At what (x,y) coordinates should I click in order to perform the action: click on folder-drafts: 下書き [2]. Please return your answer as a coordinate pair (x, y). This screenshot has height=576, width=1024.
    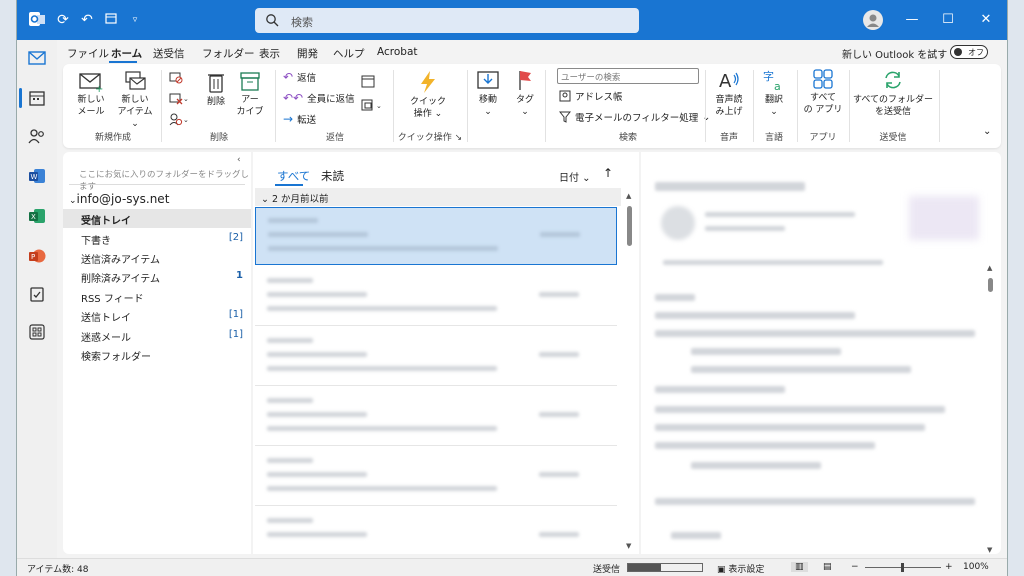
    Looking at the image, I should click on (157, 238).